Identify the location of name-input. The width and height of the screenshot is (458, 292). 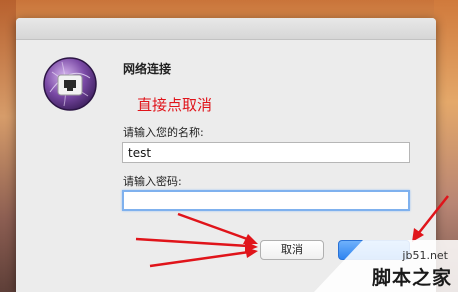
(266, 152).